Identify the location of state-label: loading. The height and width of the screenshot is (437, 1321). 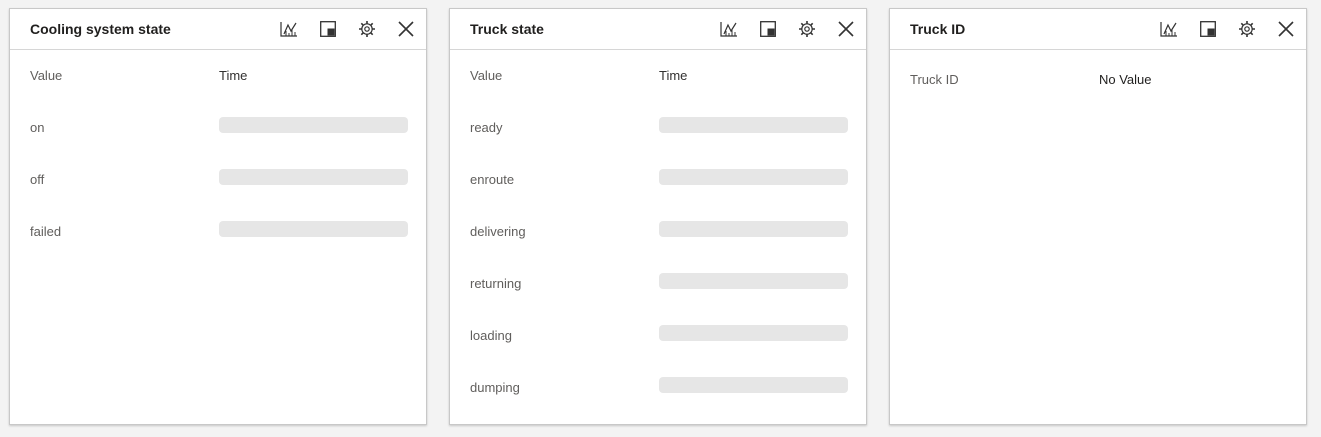
(491, 335).